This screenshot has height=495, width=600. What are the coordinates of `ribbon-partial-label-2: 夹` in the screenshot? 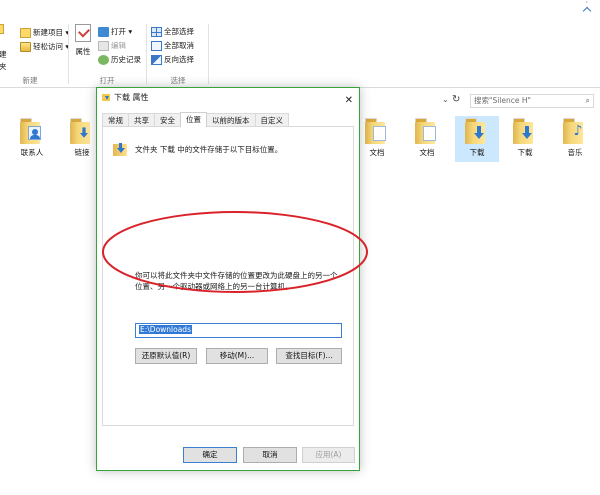 It's located at (3, 66).